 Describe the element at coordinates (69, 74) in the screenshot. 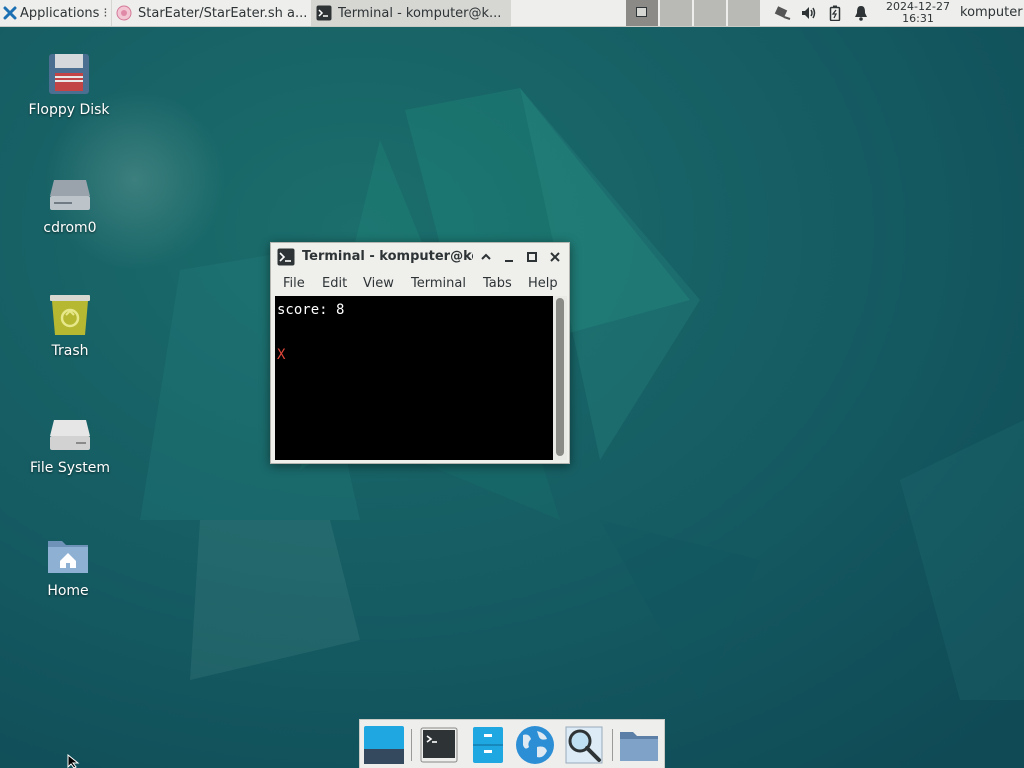

I see `floppy-disk-icon` at that location.